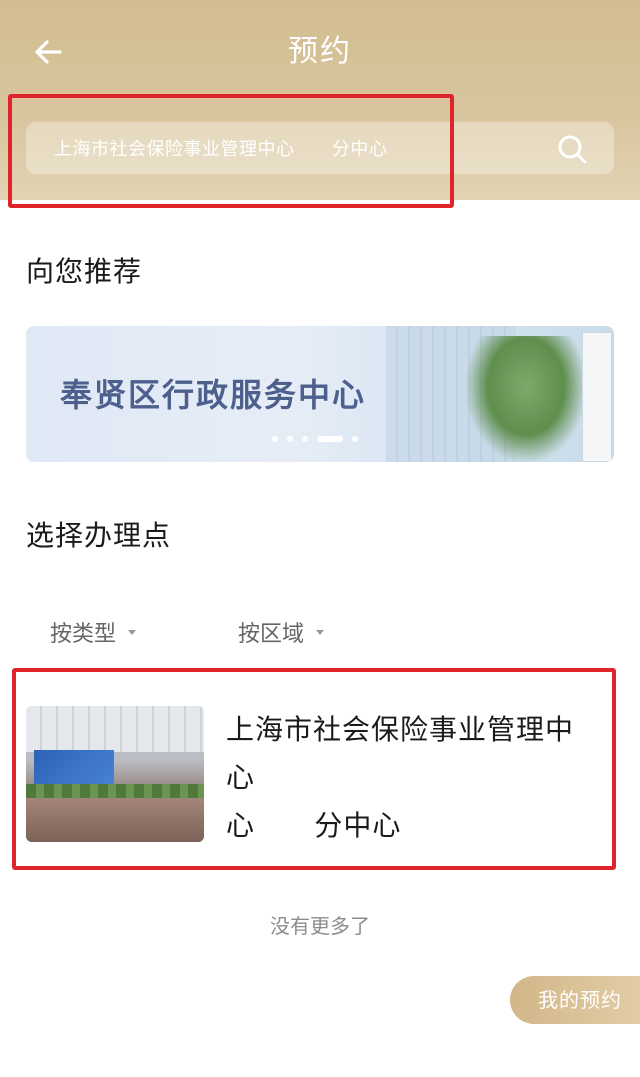 The height and width of the screenshot is (1077, 640). I want to click on photo-ceiling, so click(115, 729).